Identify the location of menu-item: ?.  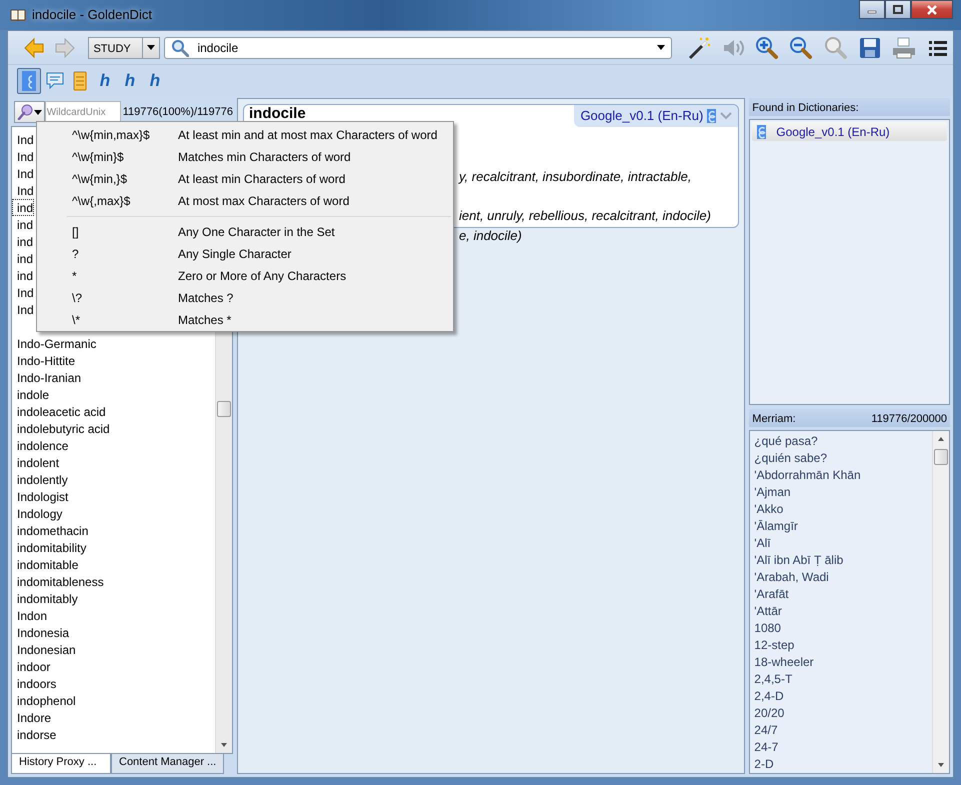
(108, 254).